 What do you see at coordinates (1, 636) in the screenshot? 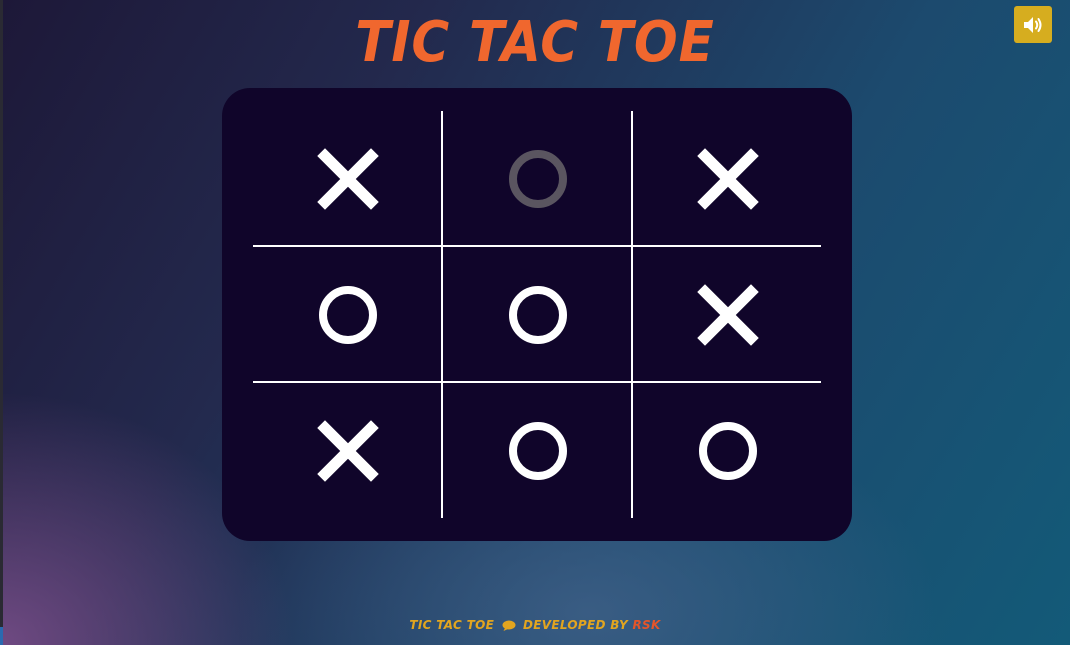
I see `window-edge-accent` at bounding box center [1, 636].